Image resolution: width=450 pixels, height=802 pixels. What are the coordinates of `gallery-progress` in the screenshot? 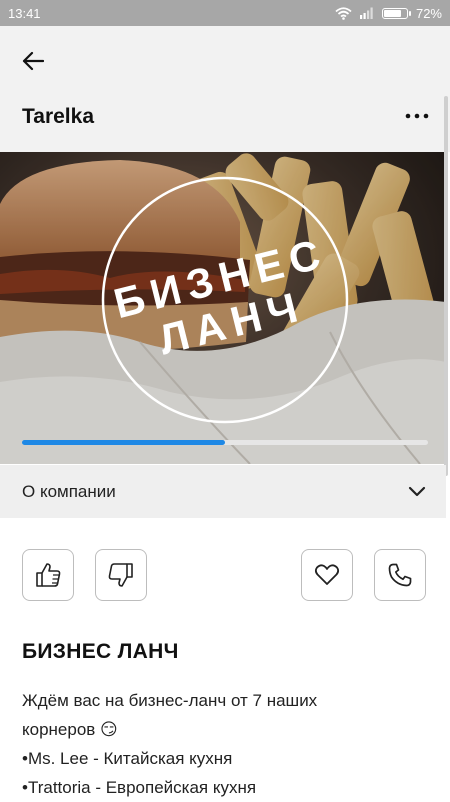 It's located at (225, 442).